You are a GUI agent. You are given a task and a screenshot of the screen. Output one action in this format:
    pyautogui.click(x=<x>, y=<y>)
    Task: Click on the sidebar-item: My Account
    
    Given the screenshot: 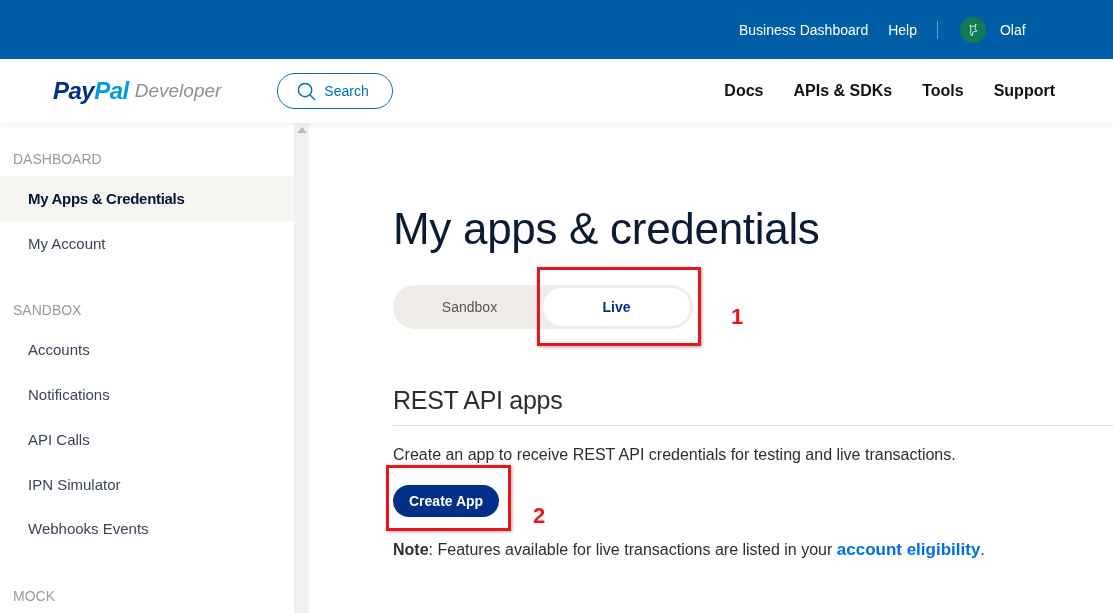 What is the action you would take?
    pyautogui.click(x=147, y=243)
    